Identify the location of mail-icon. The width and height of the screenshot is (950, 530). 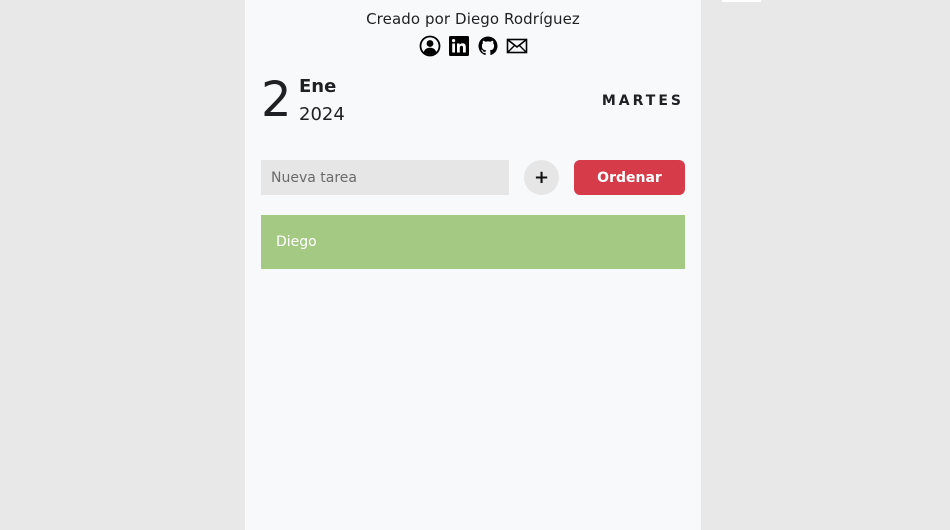
(516, 46).